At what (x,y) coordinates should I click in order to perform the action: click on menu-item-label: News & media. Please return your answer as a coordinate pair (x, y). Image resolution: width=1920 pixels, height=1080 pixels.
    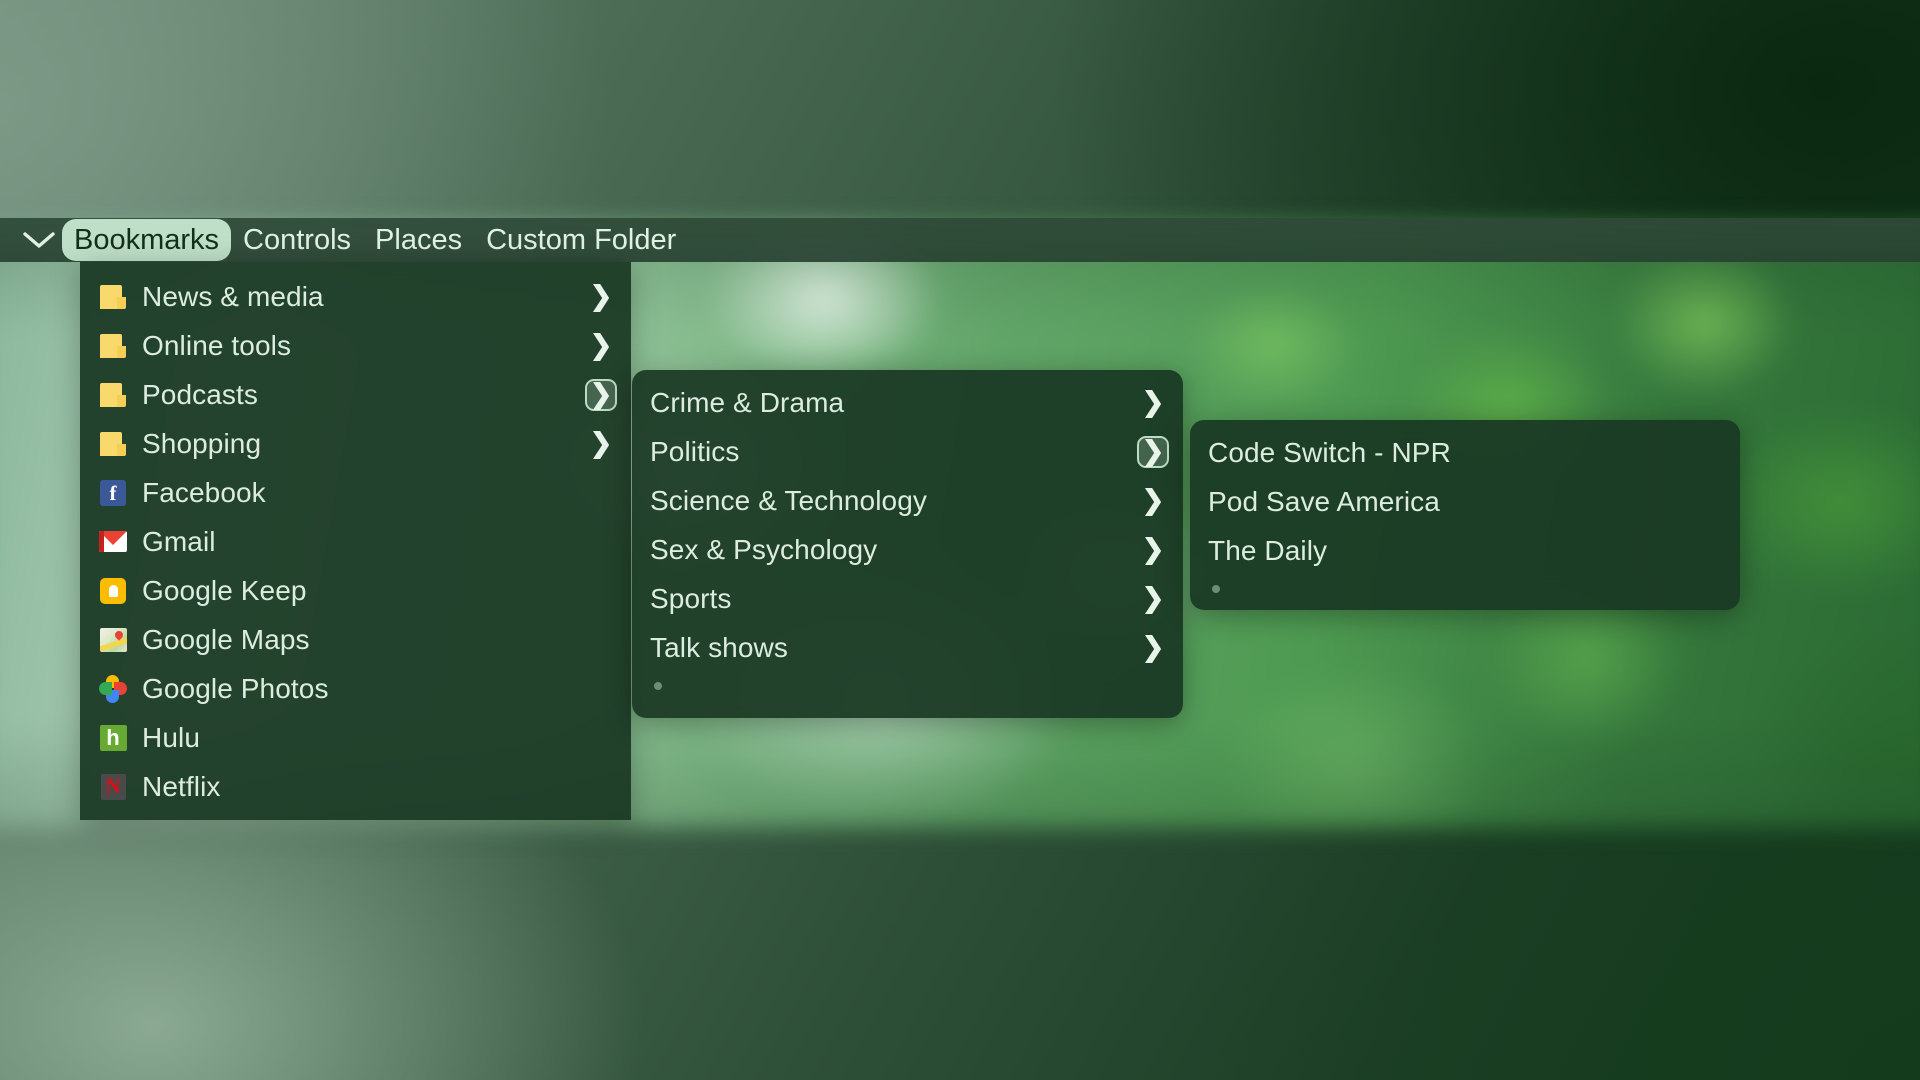
    Looking at the image, I should click on (233, 296).